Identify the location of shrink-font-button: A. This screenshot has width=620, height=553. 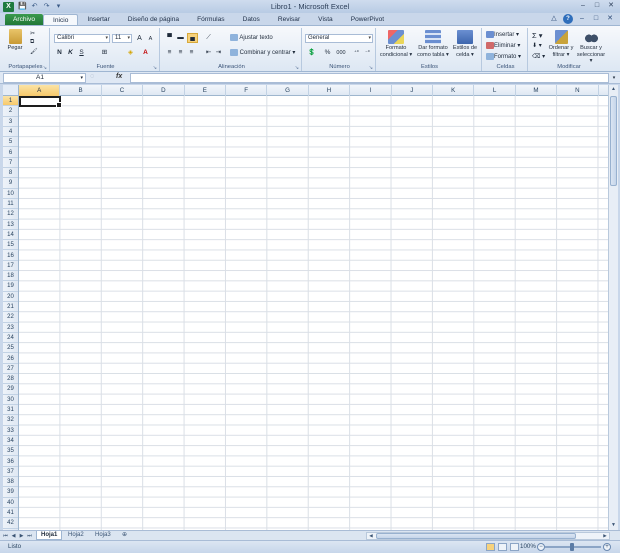
(150, 39).